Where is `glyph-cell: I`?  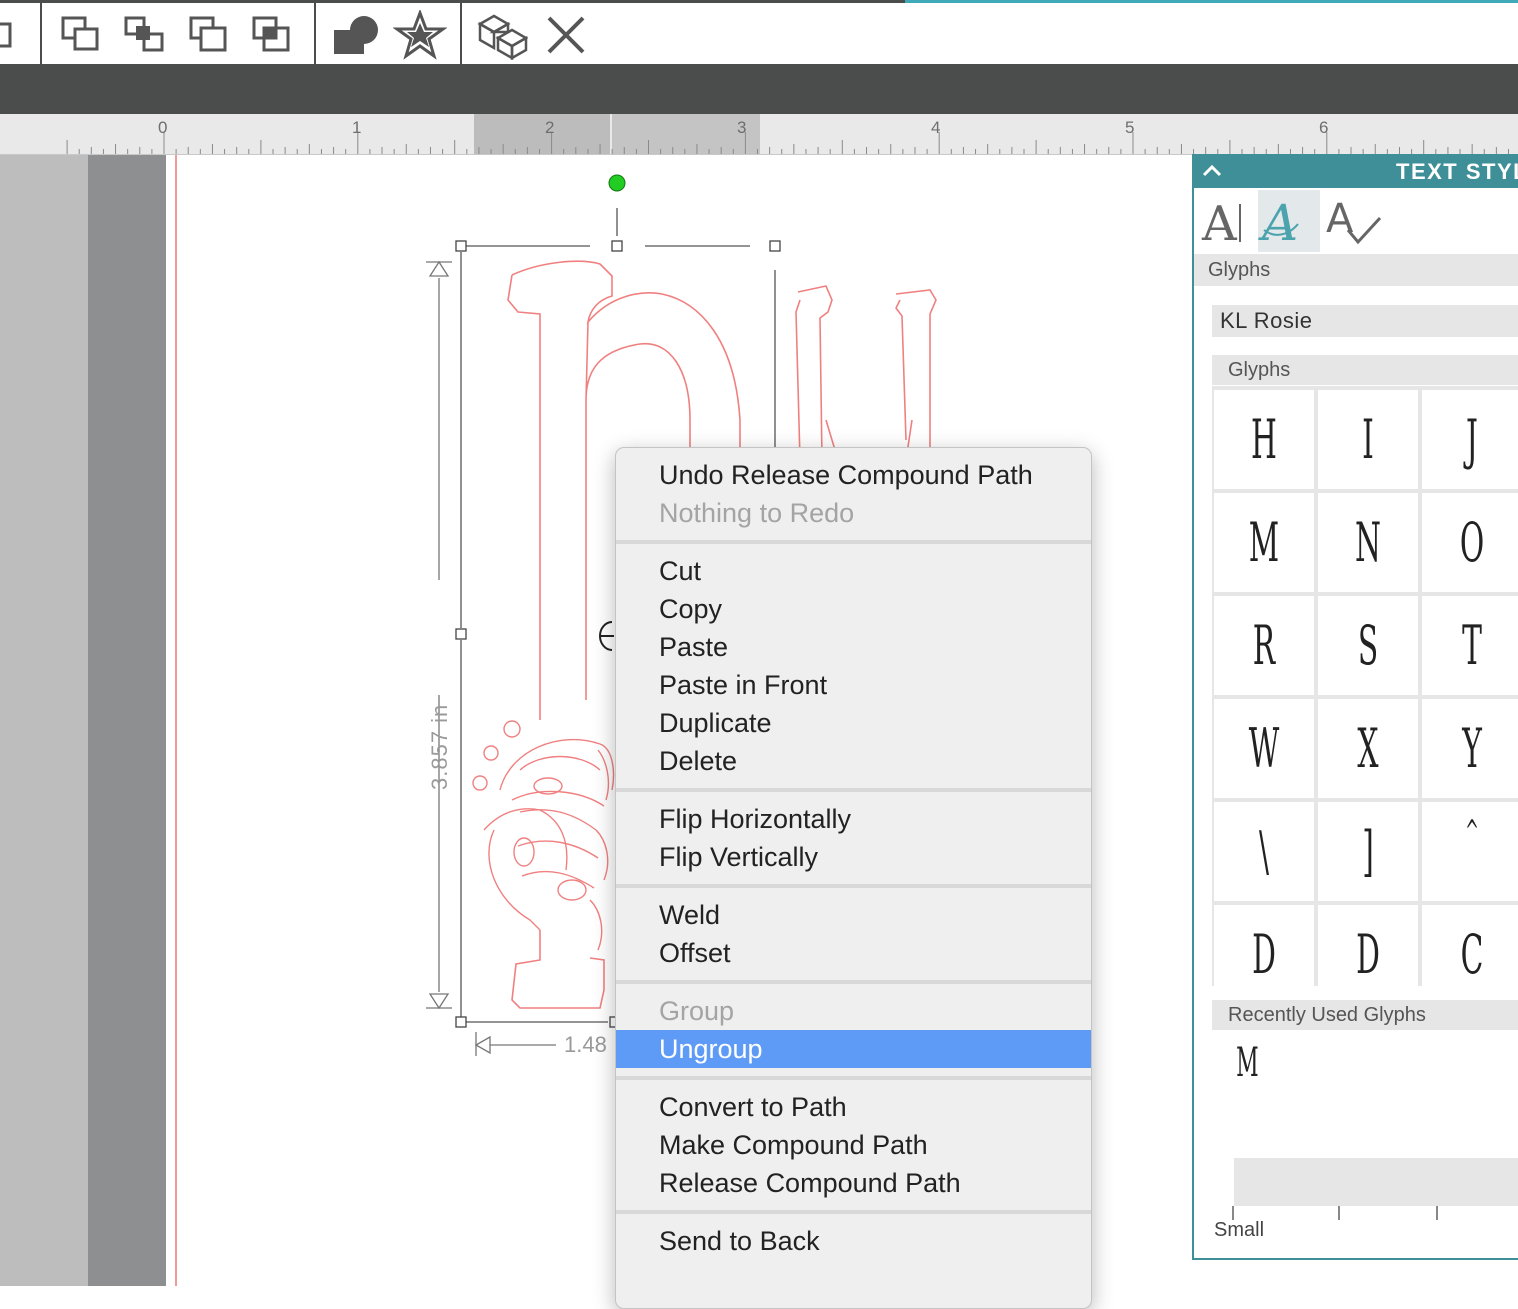
glyph-cell: I is located at coordinates (1368, 439).